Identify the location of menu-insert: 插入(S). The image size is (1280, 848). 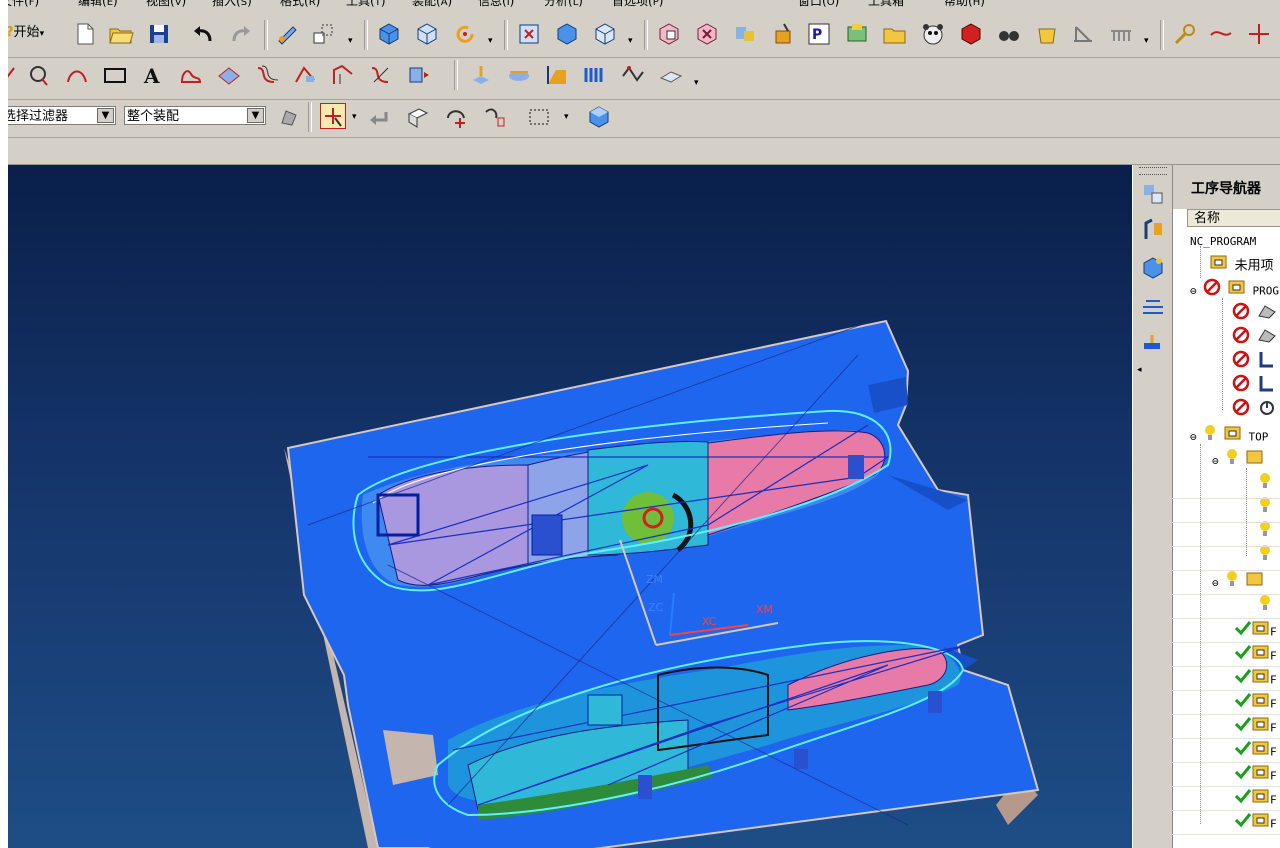
(232, 4).